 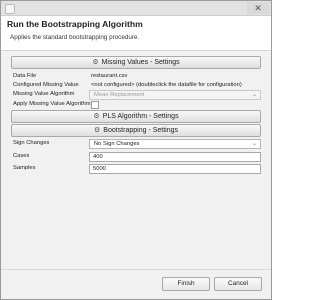 What do you see at coordinates (46, 85) in the screenshot?
I see `configured-missing-value-label: Configured Missing Value` at bounding box center [46, 85].